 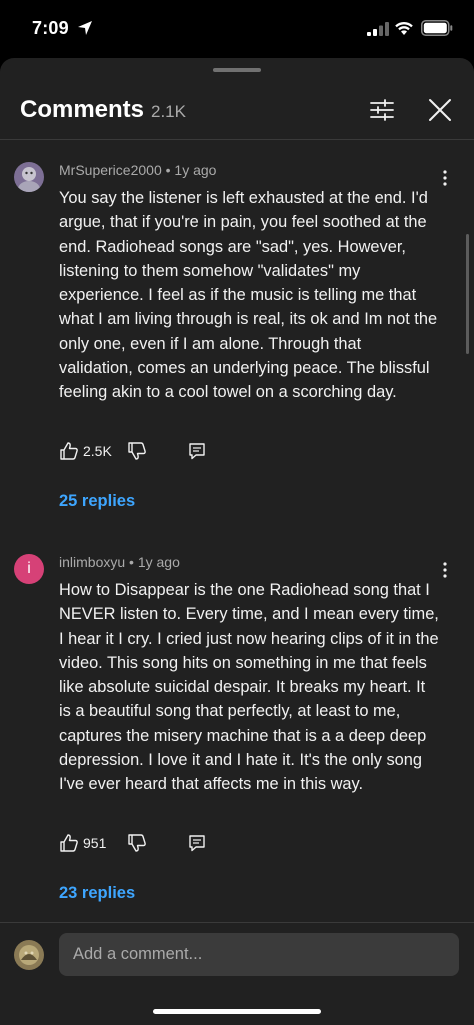 What do you see at coordinates (237, 29) in the screenshot?
I see `status-bar: 7:09` at bounding box center [237, 29].